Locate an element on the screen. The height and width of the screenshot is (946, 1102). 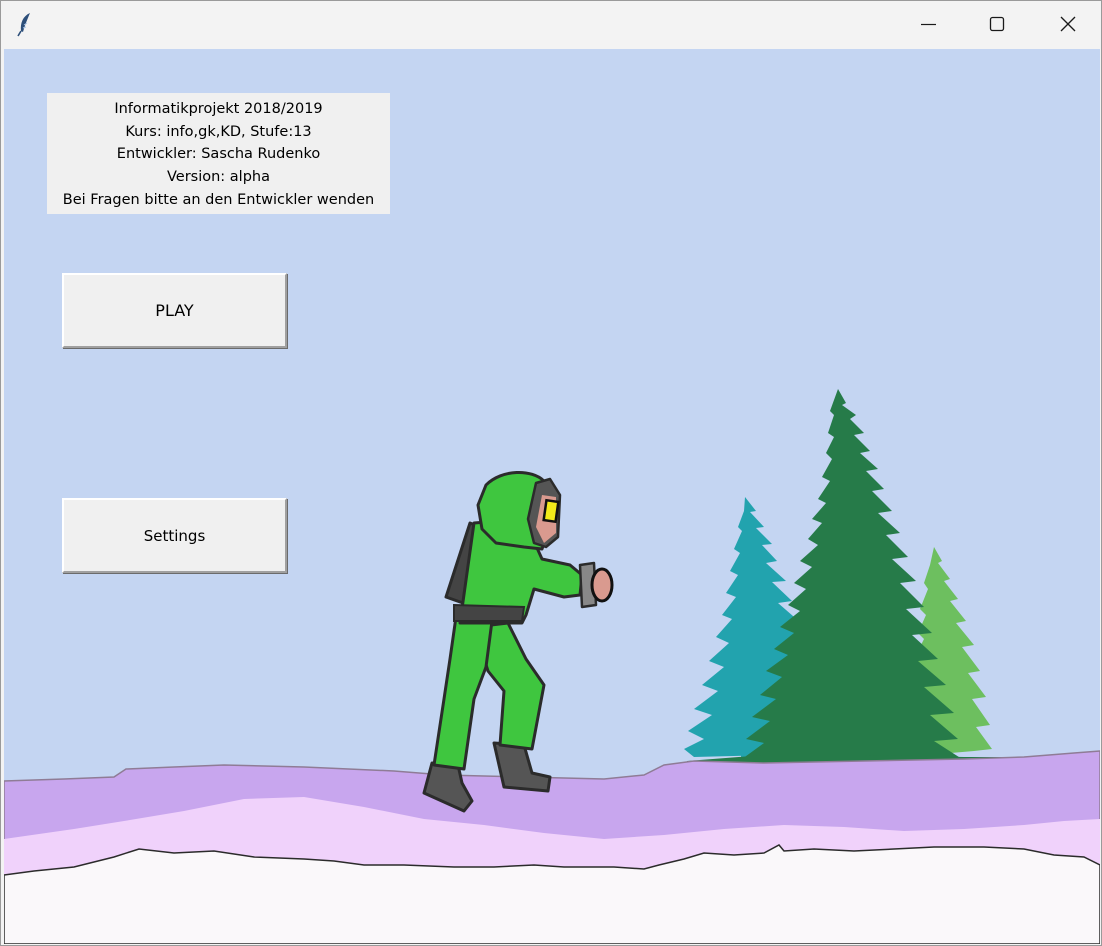
info-line-project: Informatikprojekt 2018/2019 is located at coordinates (218, 109).